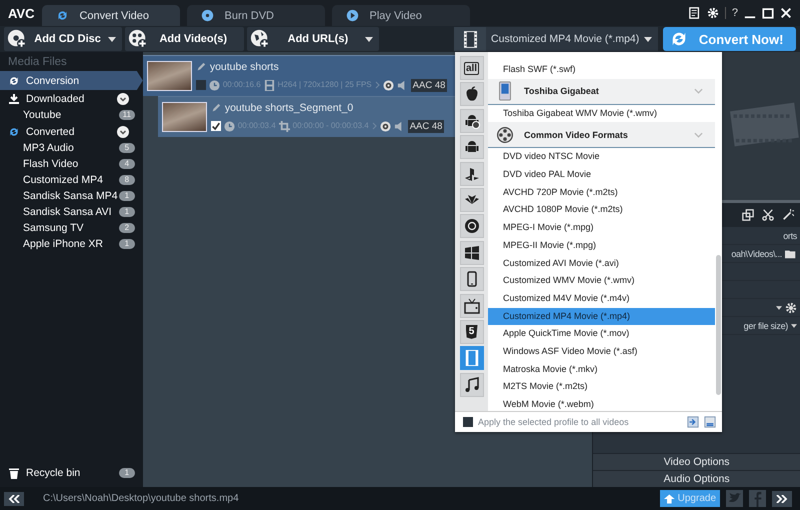 The height and width of the screenshot is (510, 800). I want to click on maximize-icon, so click(768, 13).